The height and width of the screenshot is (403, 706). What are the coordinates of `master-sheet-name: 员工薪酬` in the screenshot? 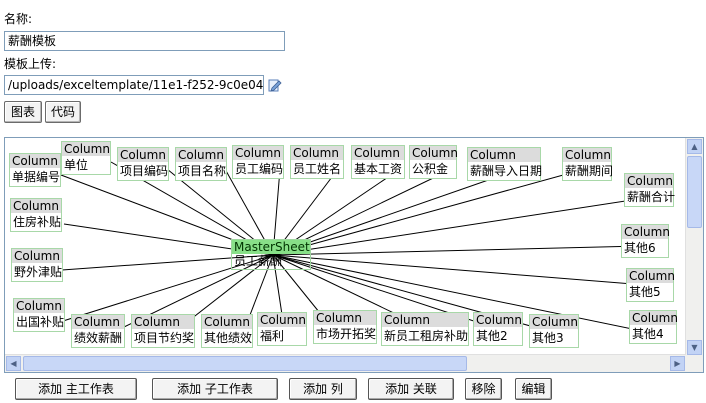 It's located at (258, 261).